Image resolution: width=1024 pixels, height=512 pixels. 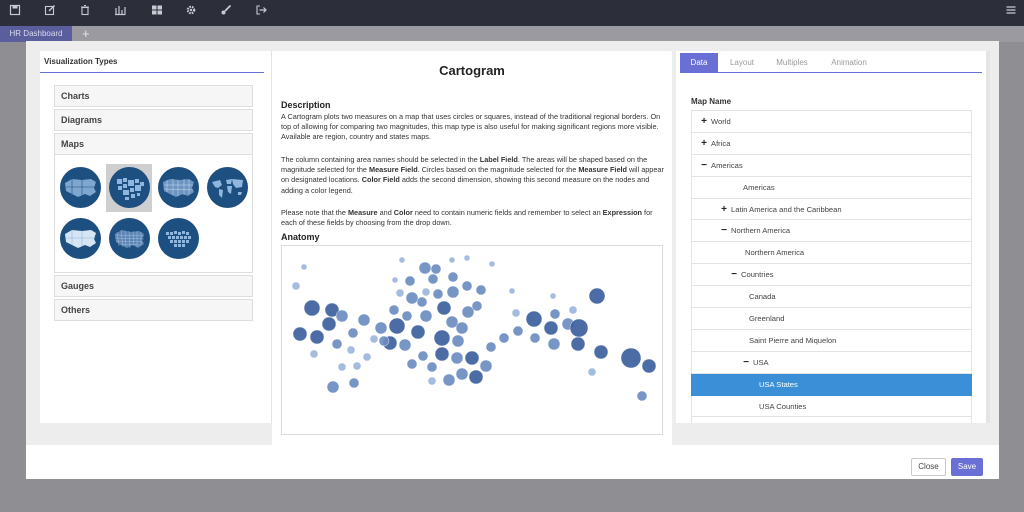 What do you see at coordinates (761, 231) in the screenshot?
I see `tree-row-label: Northern America` at bounding box center [761, 231].